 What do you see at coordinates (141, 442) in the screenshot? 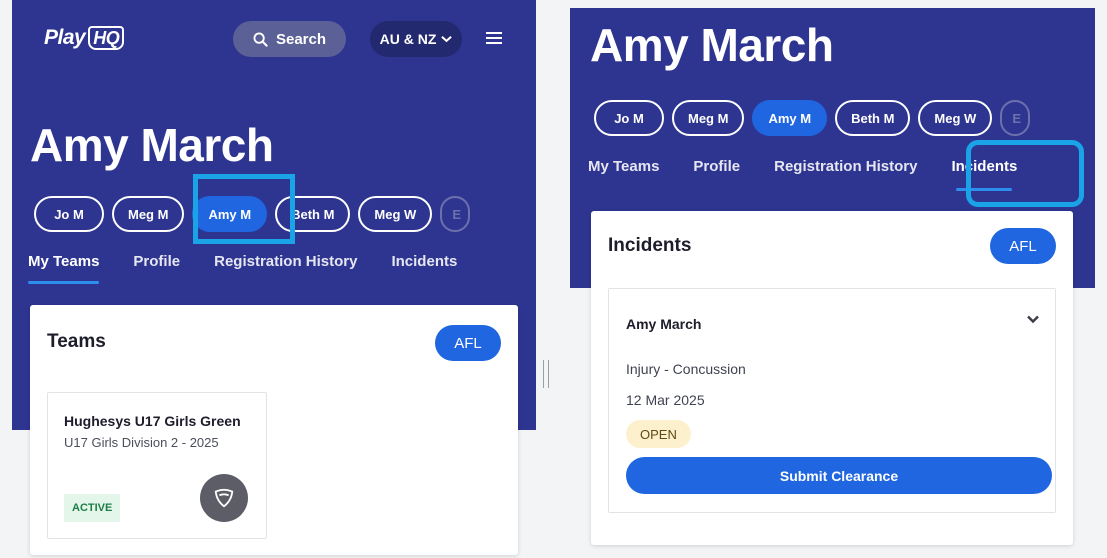
I see `team-division: U17 Girls Division 2 - 2025` at bounding box center [141, 442].